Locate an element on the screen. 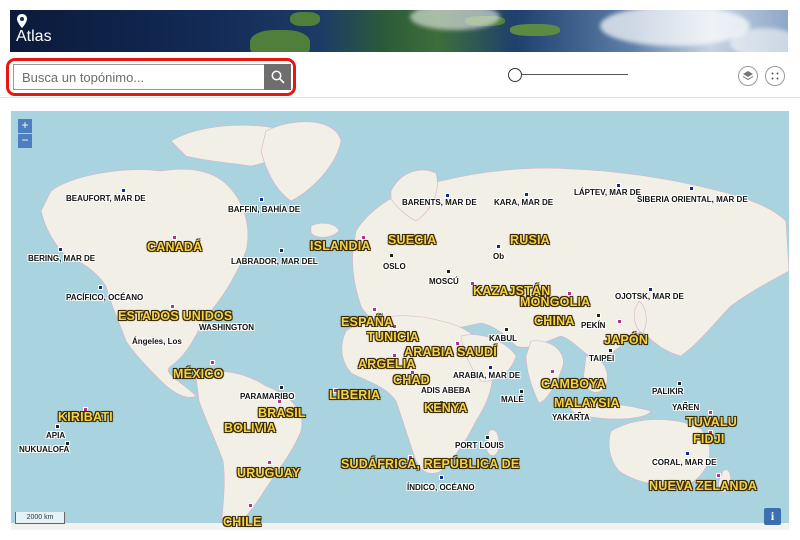 The height and width of the screenshot is (540, 800). fullscreen-icon is located at coordinates (775, 76).